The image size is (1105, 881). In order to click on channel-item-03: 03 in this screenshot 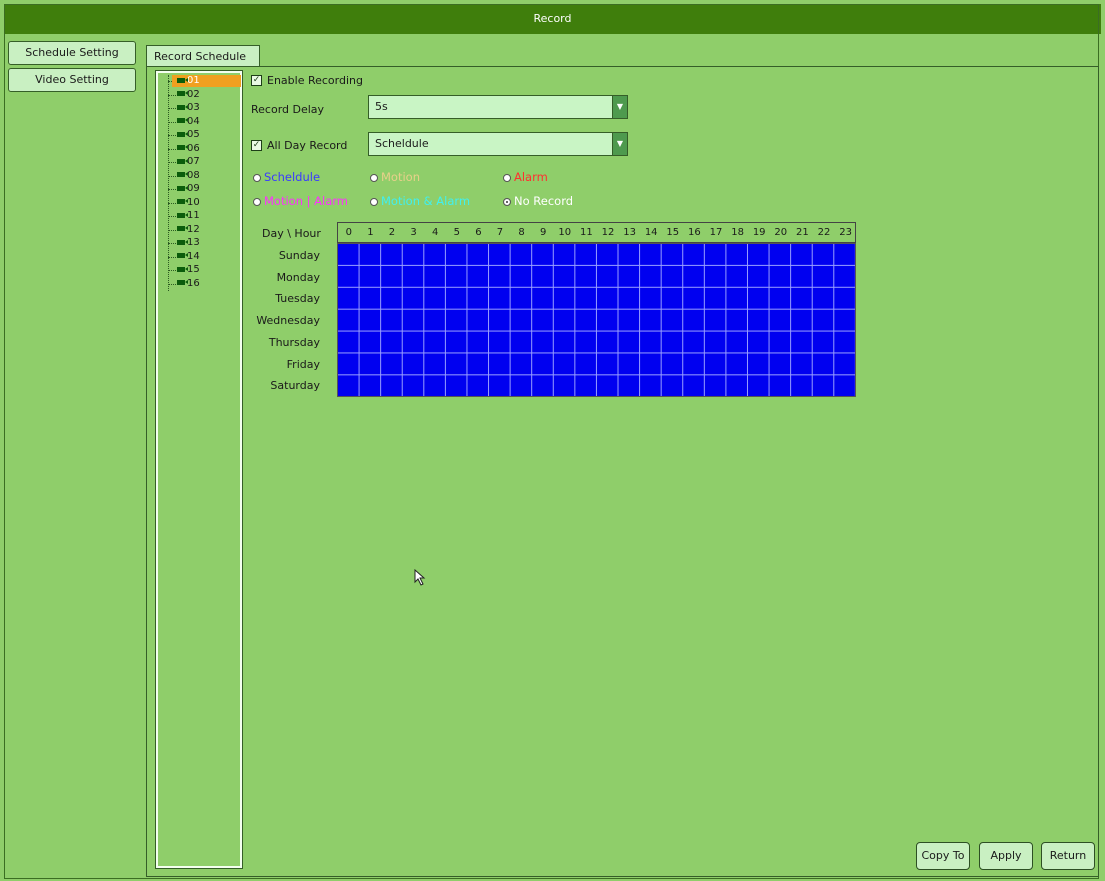, I will do `click(188, 108)`.